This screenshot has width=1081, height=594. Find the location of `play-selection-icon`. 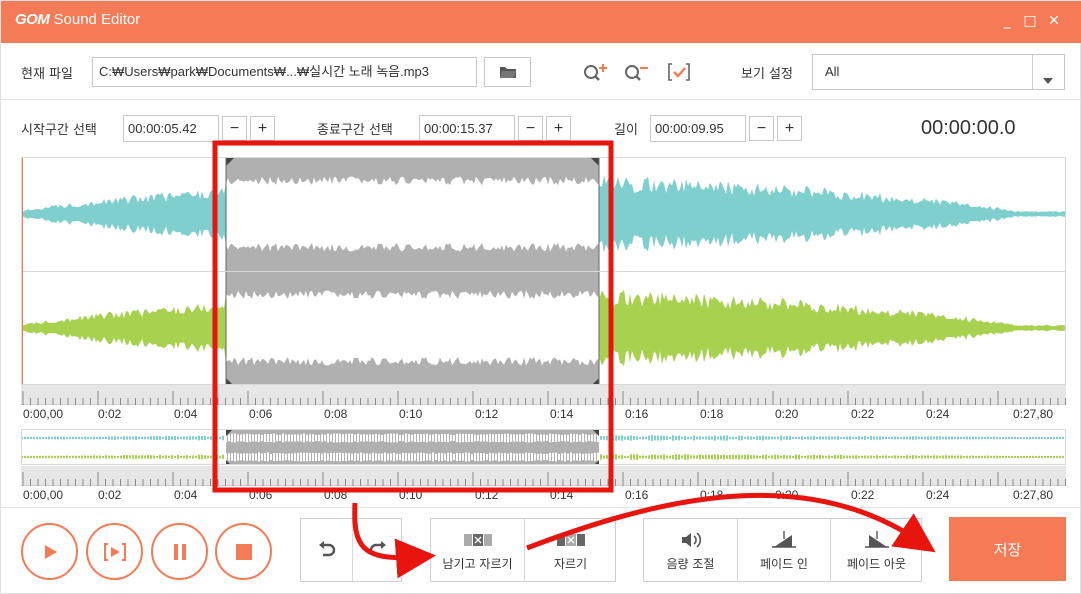

play-selection-icon is located at coordinates (114, 551).